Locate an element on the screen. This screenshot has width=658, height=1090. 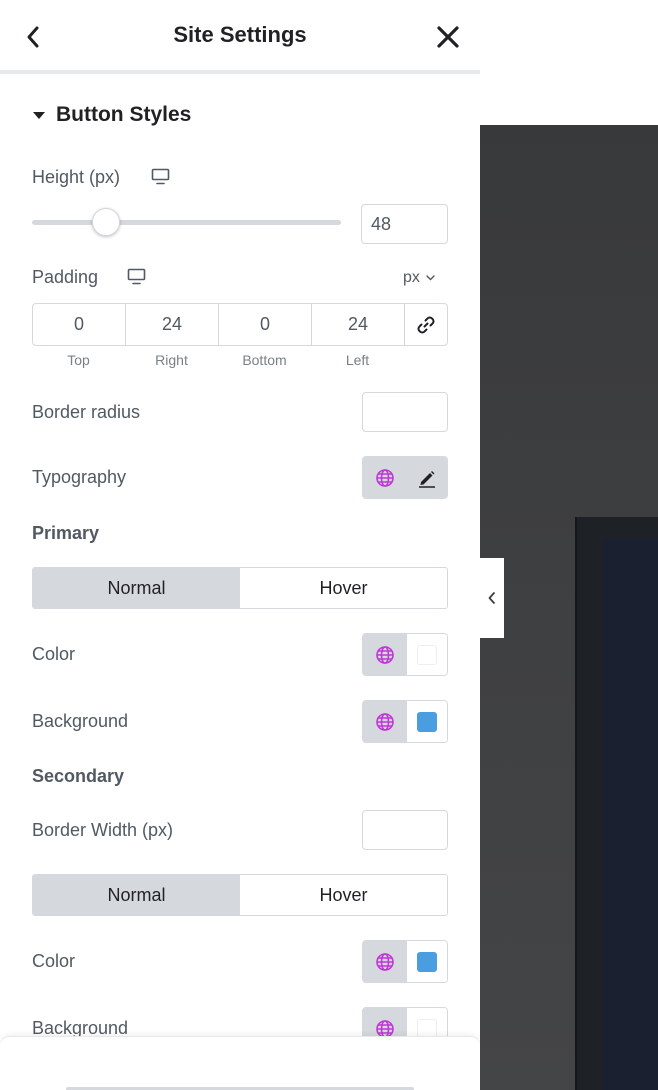
secondary-color-global-button is located at coordinates (385, 961).